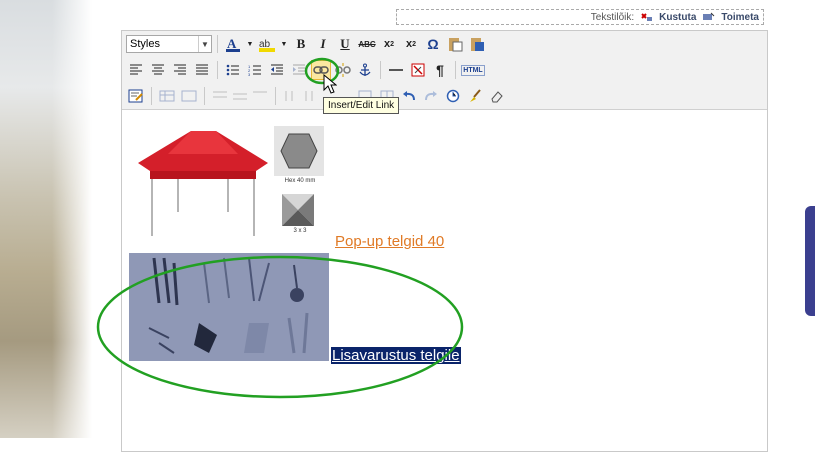 The image size is (815, 452). I want to click on show-blocks-button: ¶, so click(440, 70).